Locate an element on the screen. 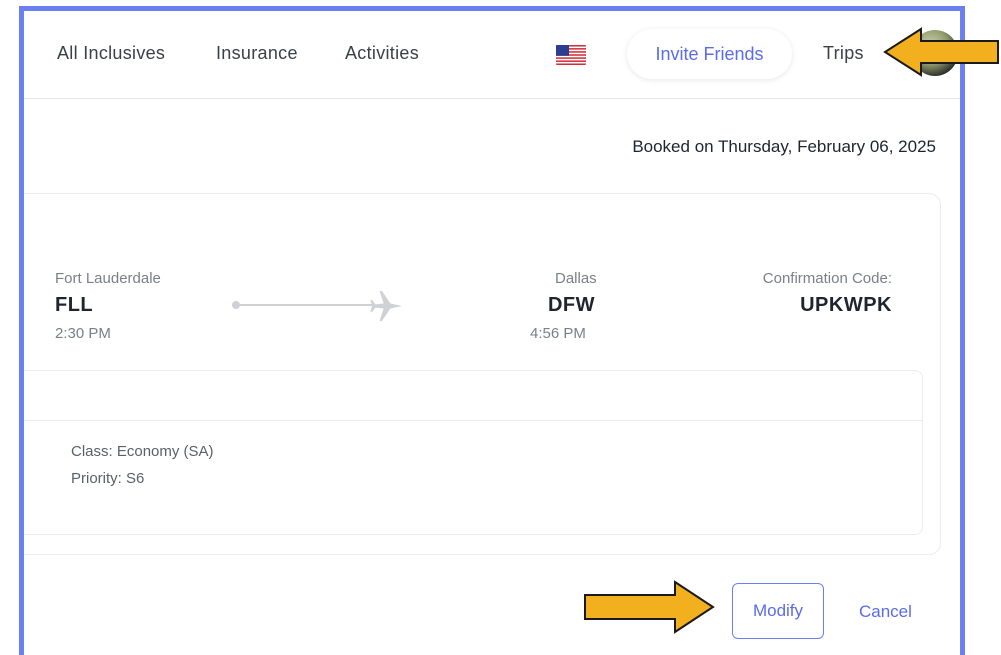  panel-divider is located at coordinates (473, 420).